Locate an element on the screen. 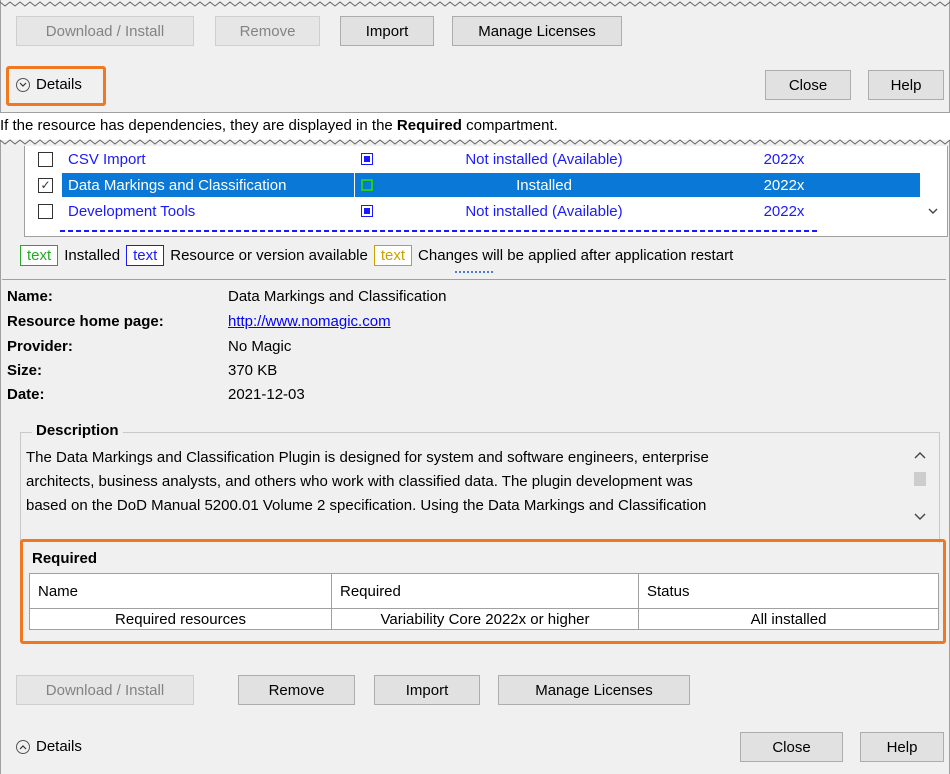 This screenshot has height=774, width=950. installed-sample: text is located at coordinates (39, 255).